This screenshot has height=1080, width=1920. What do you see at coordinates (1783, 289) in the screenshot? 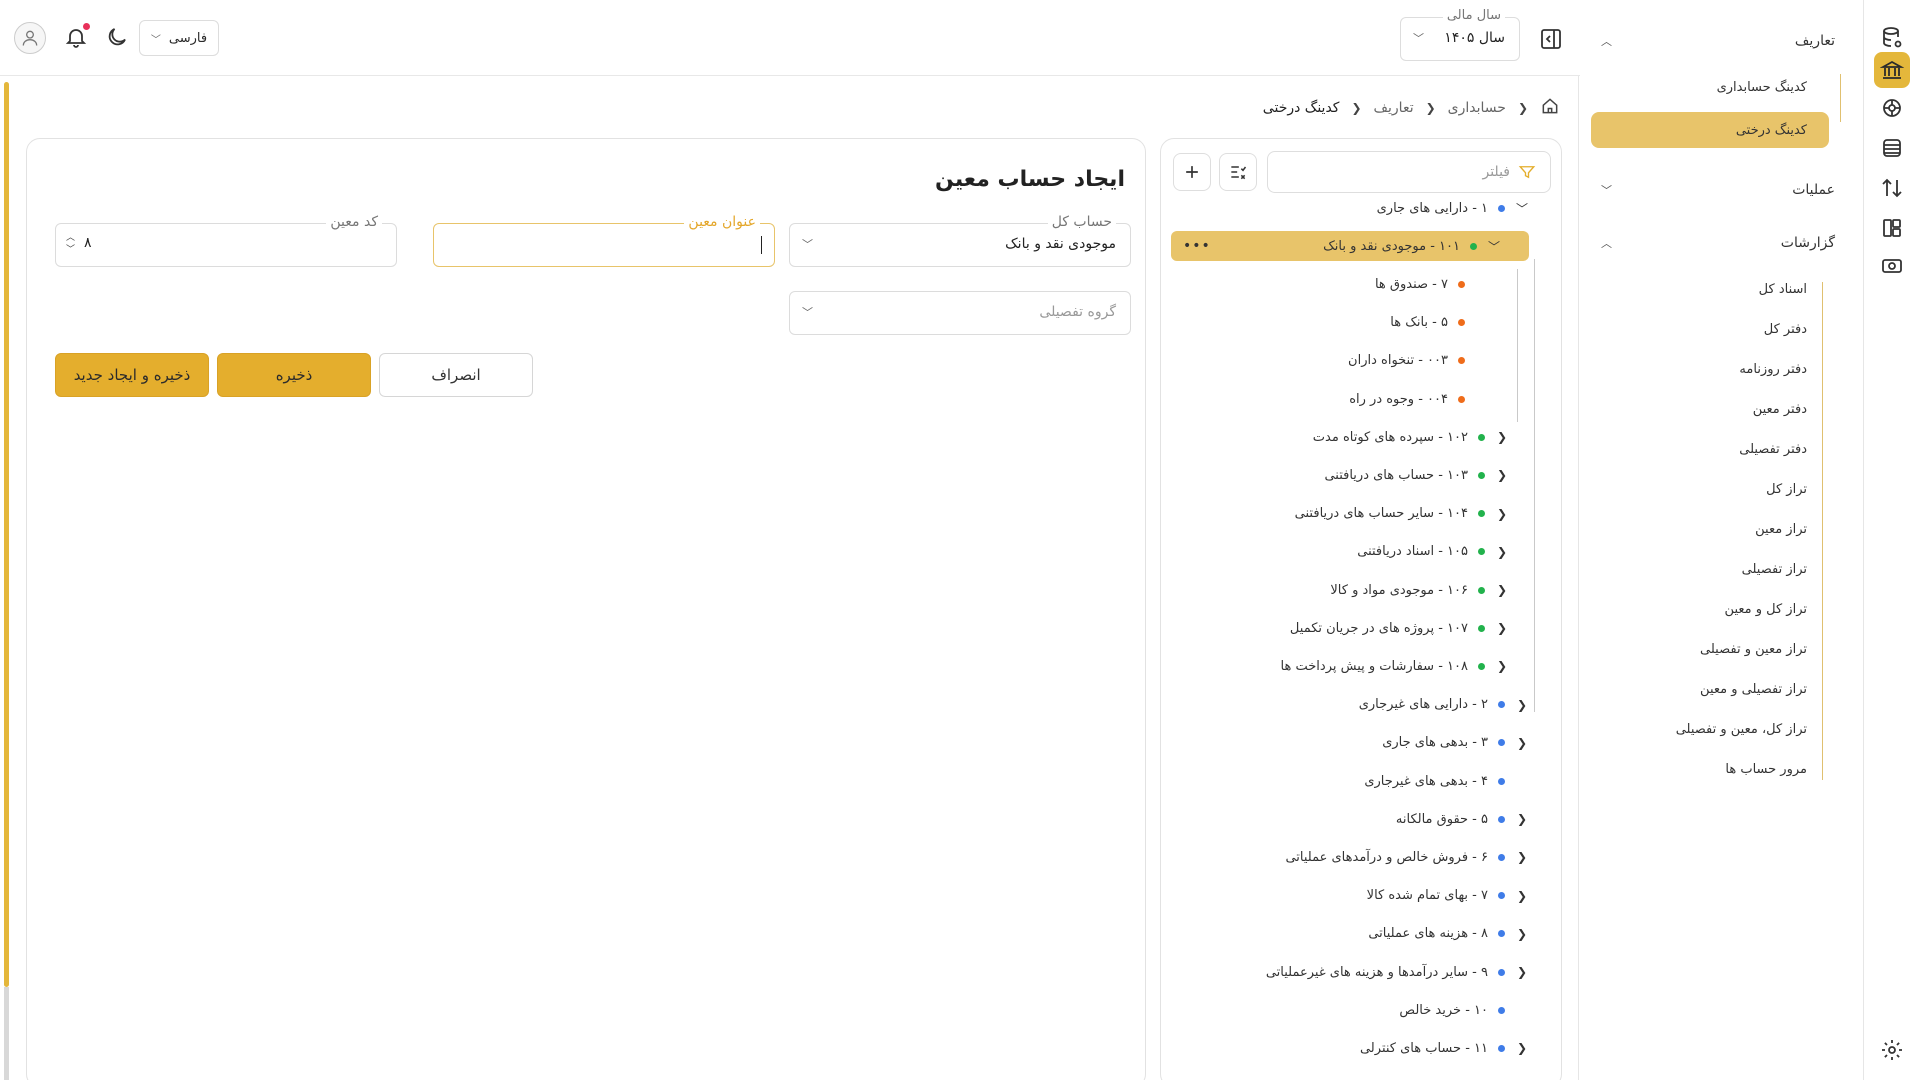
I see `sidebar-item-report: اسناد کل` at bounding box center [1783, 289].